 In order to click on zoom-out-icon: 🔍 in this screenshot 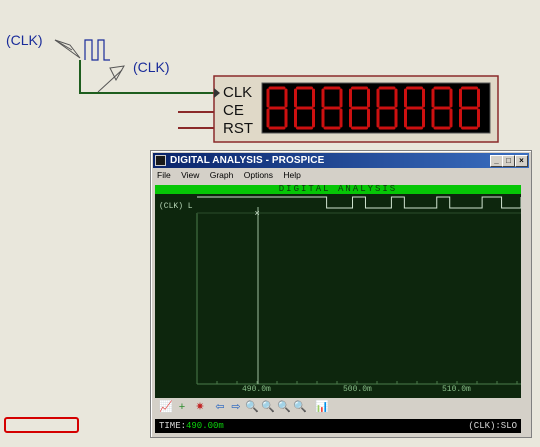, I will do `click(268, 407)`.